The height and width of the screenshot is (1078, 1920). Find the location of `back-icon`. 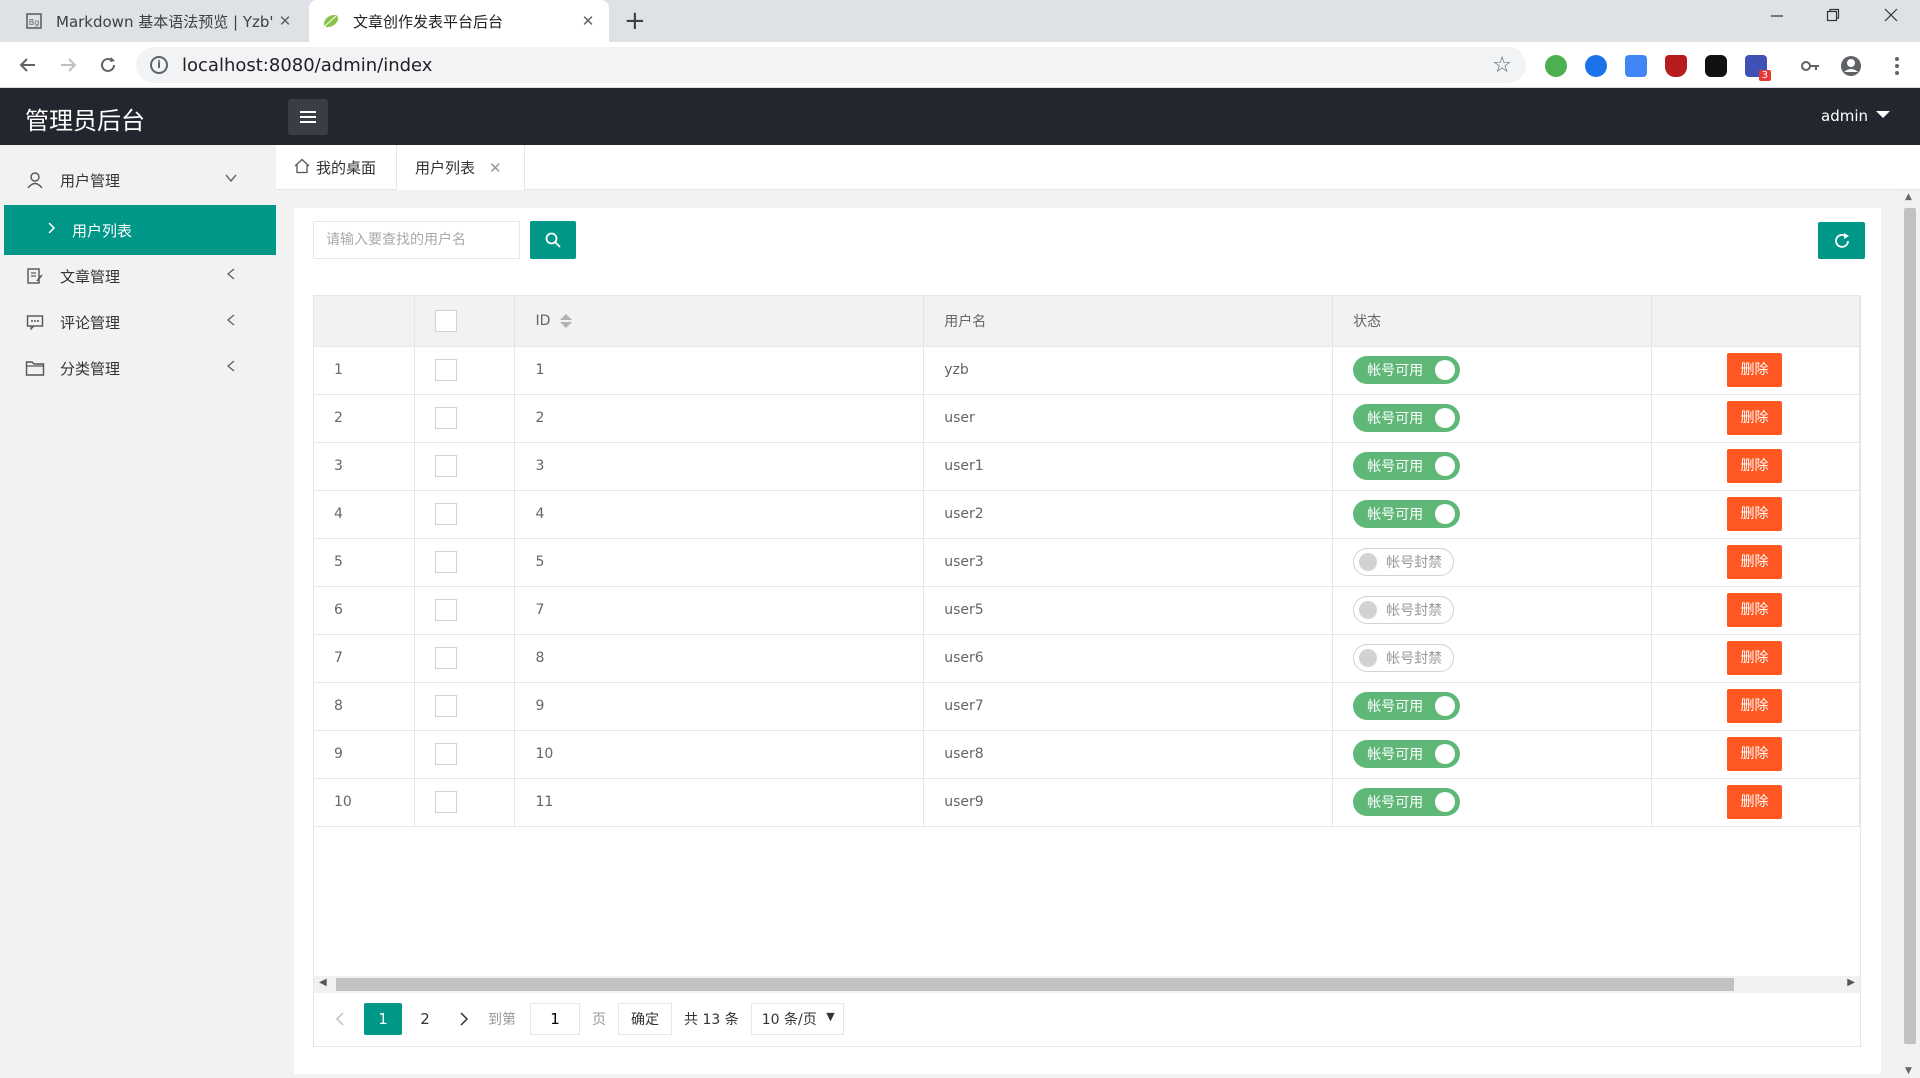

back-icon is located at coordinates (28, 65).